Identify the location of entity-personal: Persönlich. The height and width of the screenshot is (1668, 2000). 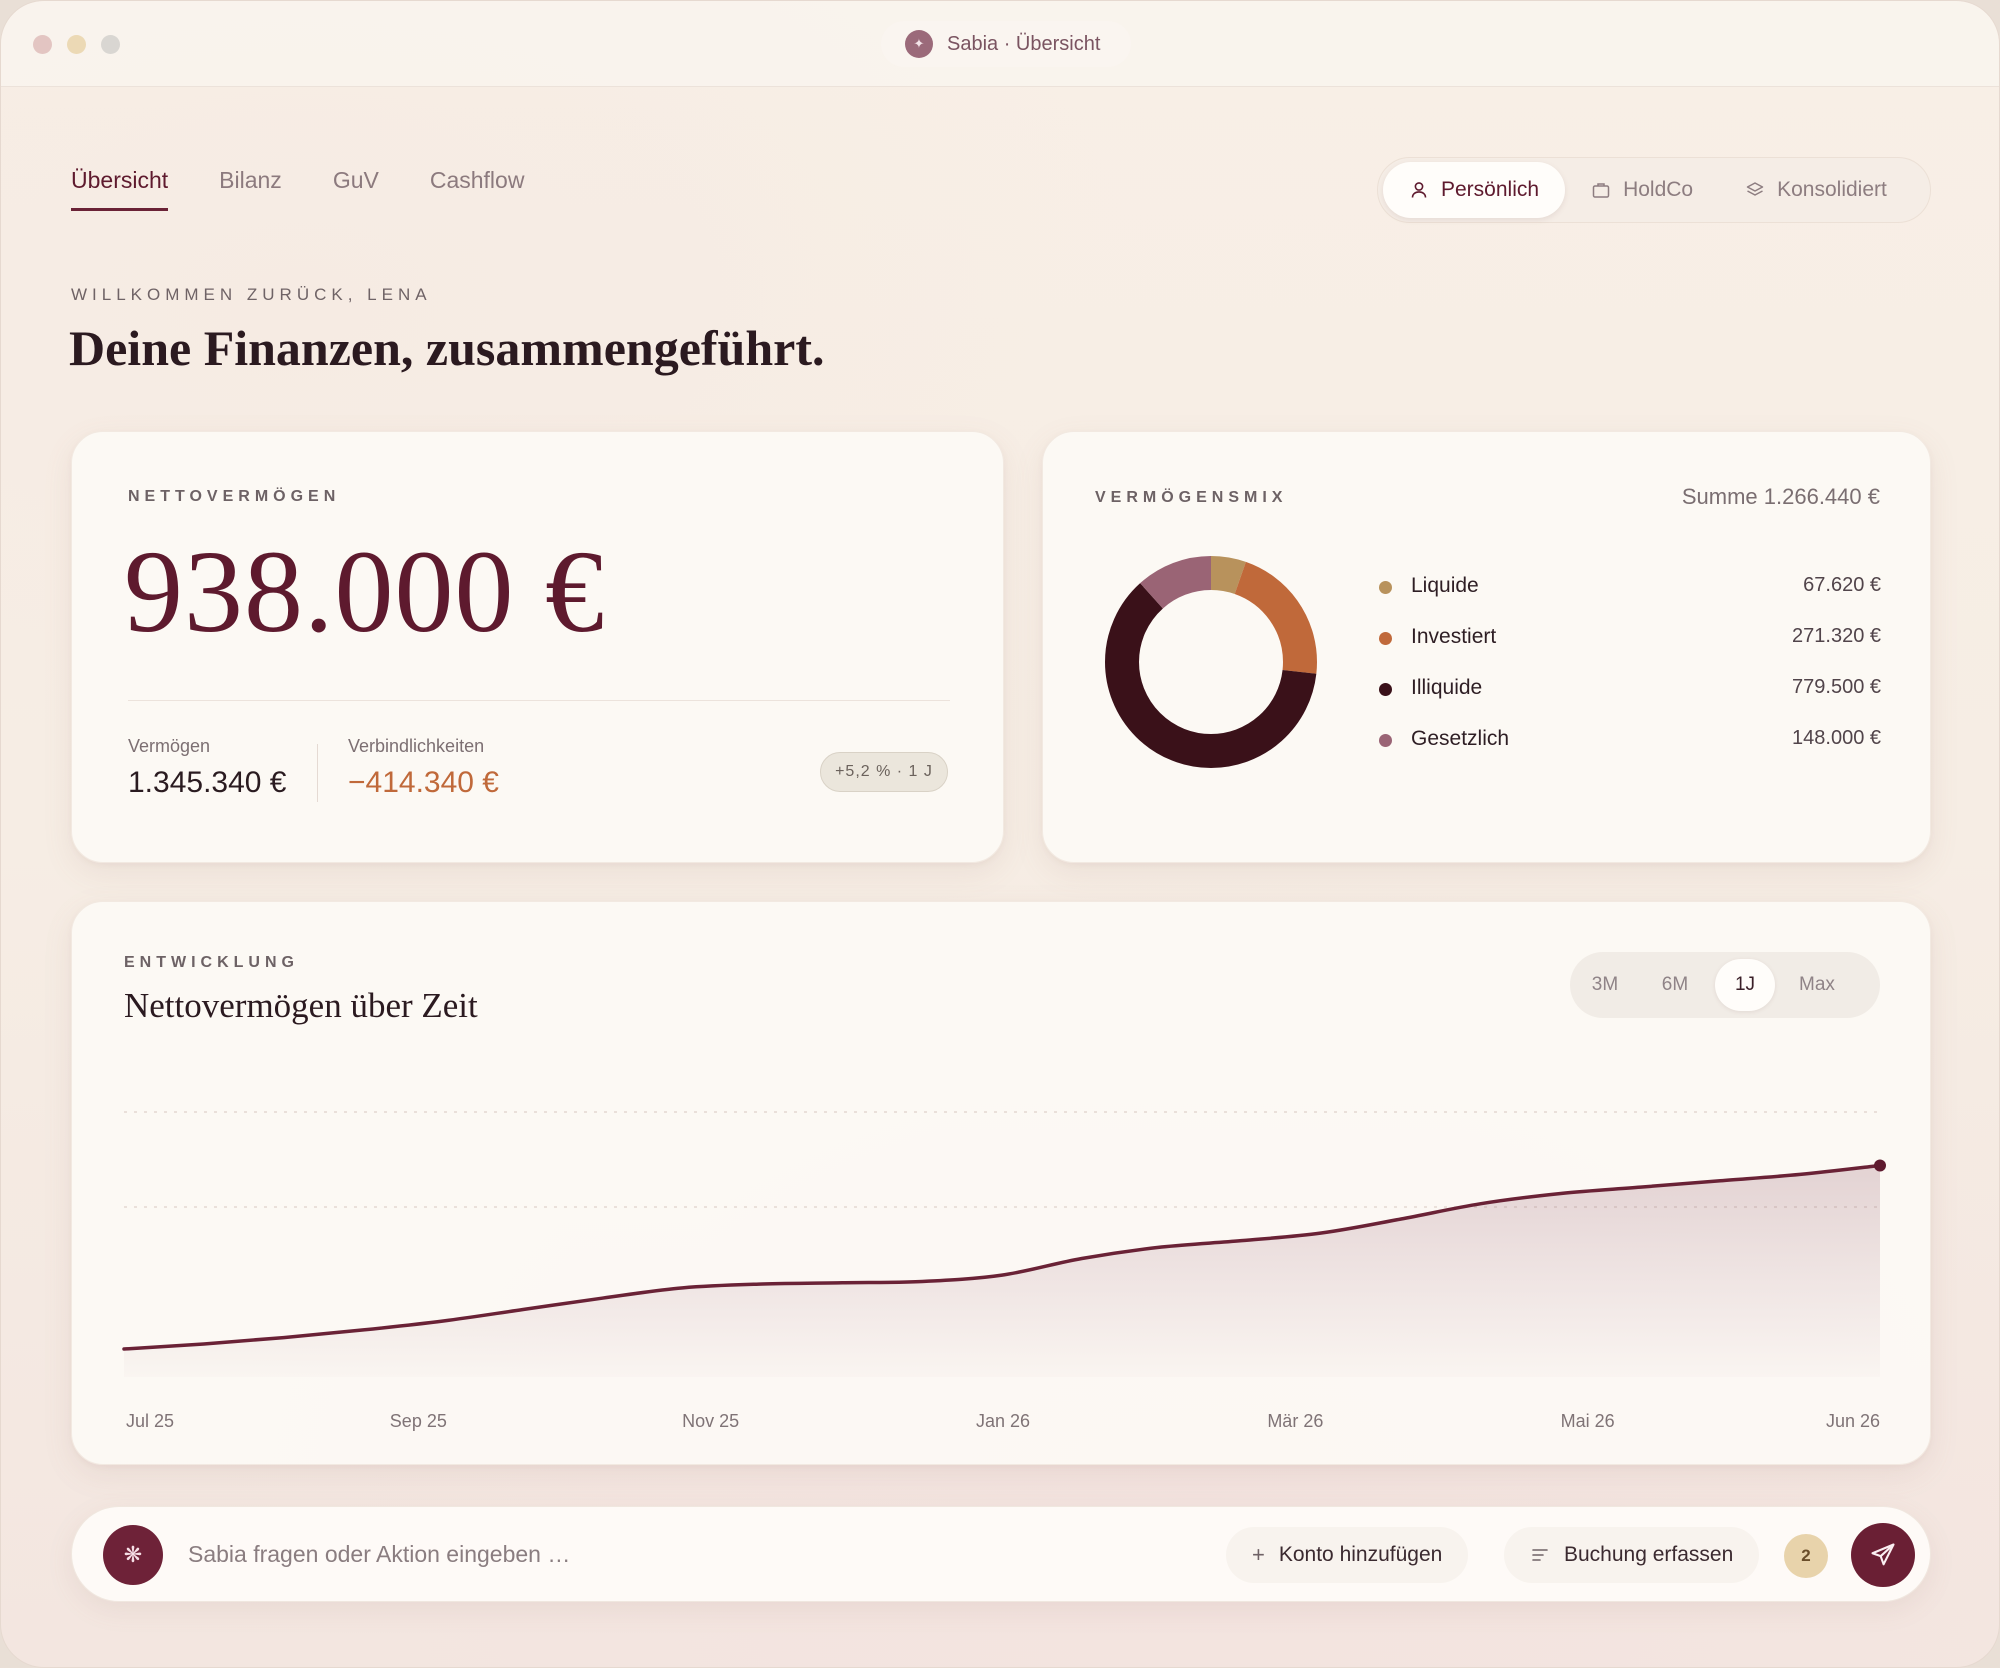
(1474, 190).